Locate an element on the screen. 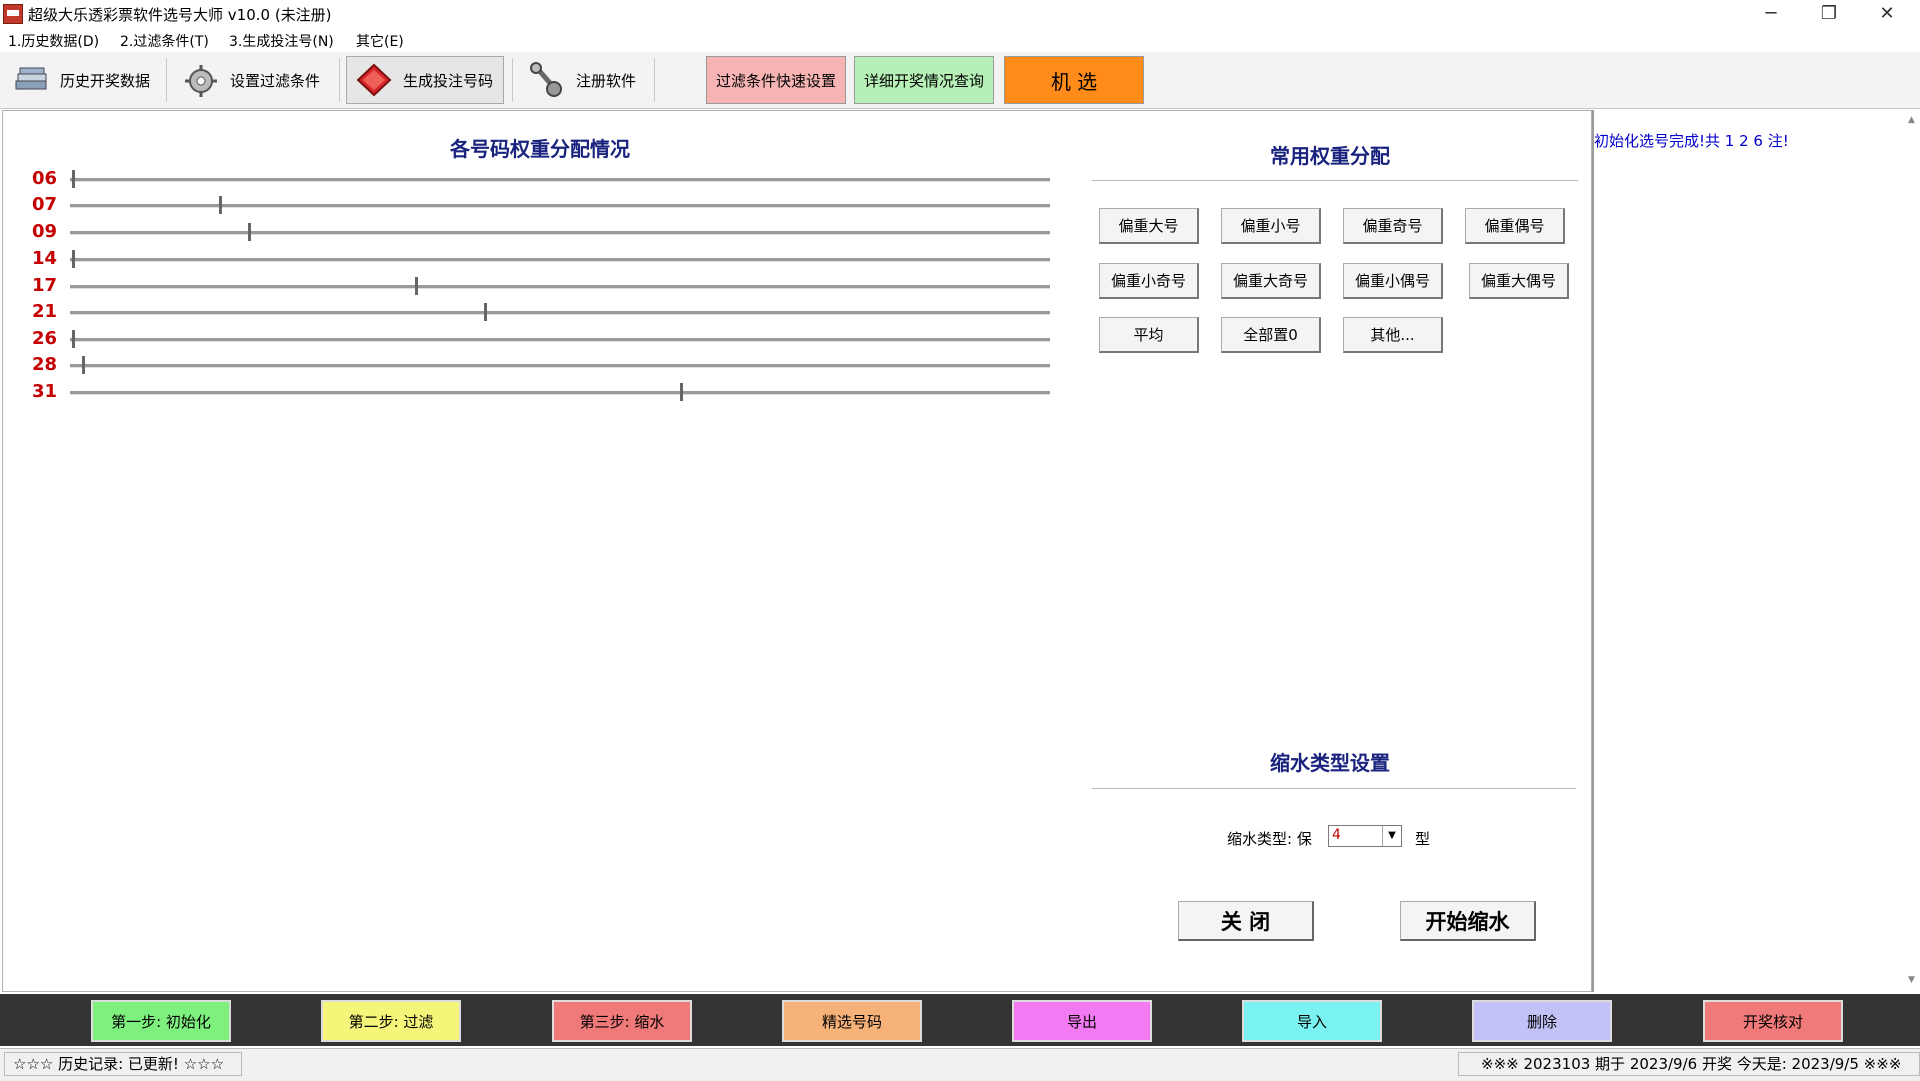 Image resolution: width=1920 pixels, height=1081 pixels. history-data-button: 历史开奖数据 is located at coordinates (84, 80).